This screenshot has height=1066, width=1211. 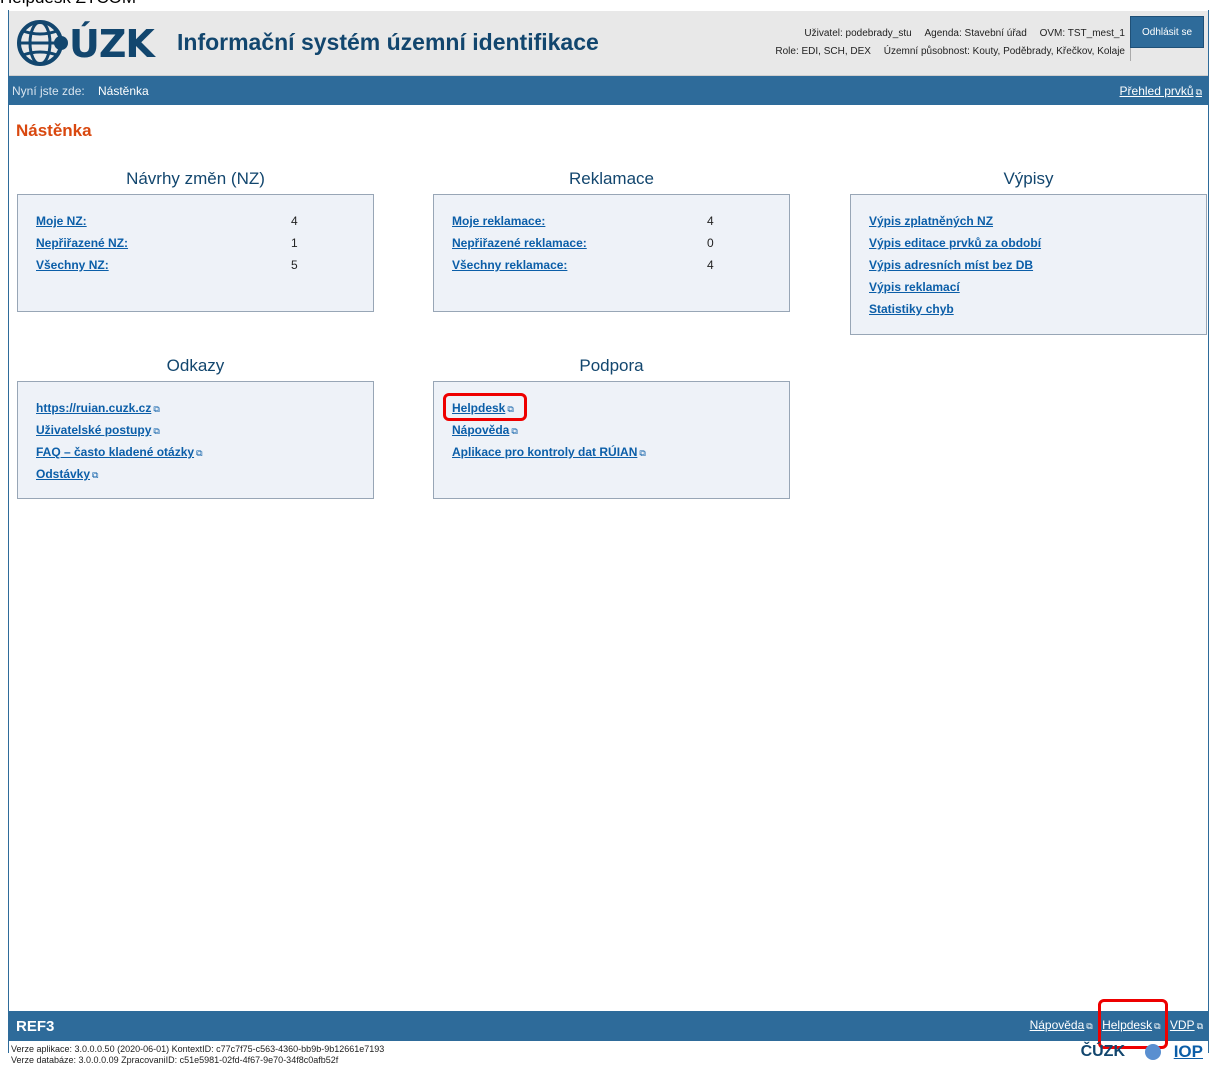 I want to click on moje-reklamace-link: Moje reklamace:, so click(x=498, y=221).